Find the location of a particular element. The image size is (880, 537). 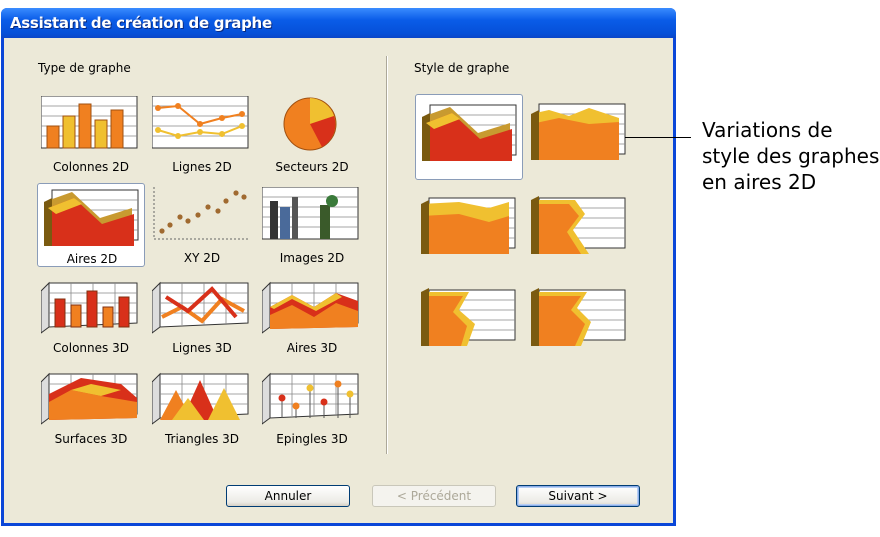

chart-type-areas-3d: Aires 3D is located at coordinates (312, 315).